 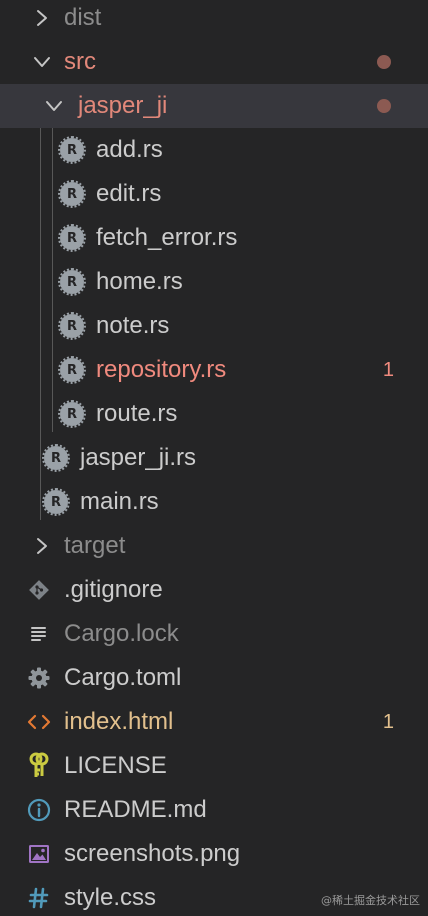 What do you see at coordinates (39, 854) in the screenshot?
I see `image-icon` at bounding box center [39, 854].